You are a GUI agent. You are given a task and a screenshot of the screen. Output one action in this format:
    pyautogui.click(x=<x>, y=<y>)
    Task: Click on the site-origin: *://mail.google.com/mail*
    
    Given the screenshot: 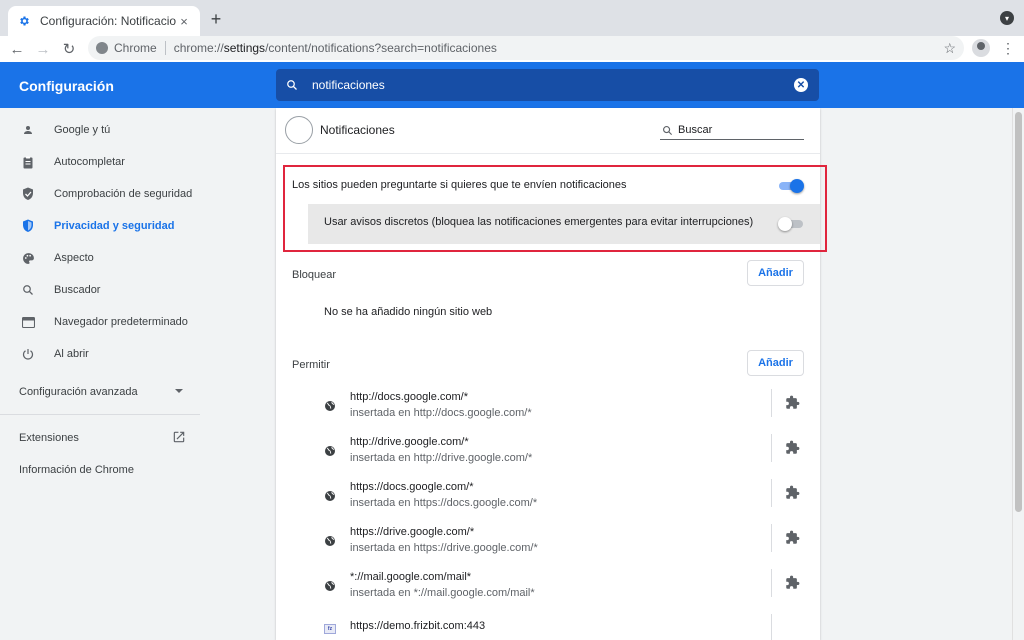 What is the action you would take?
    pyautogui.click(x=411, y=577)
    